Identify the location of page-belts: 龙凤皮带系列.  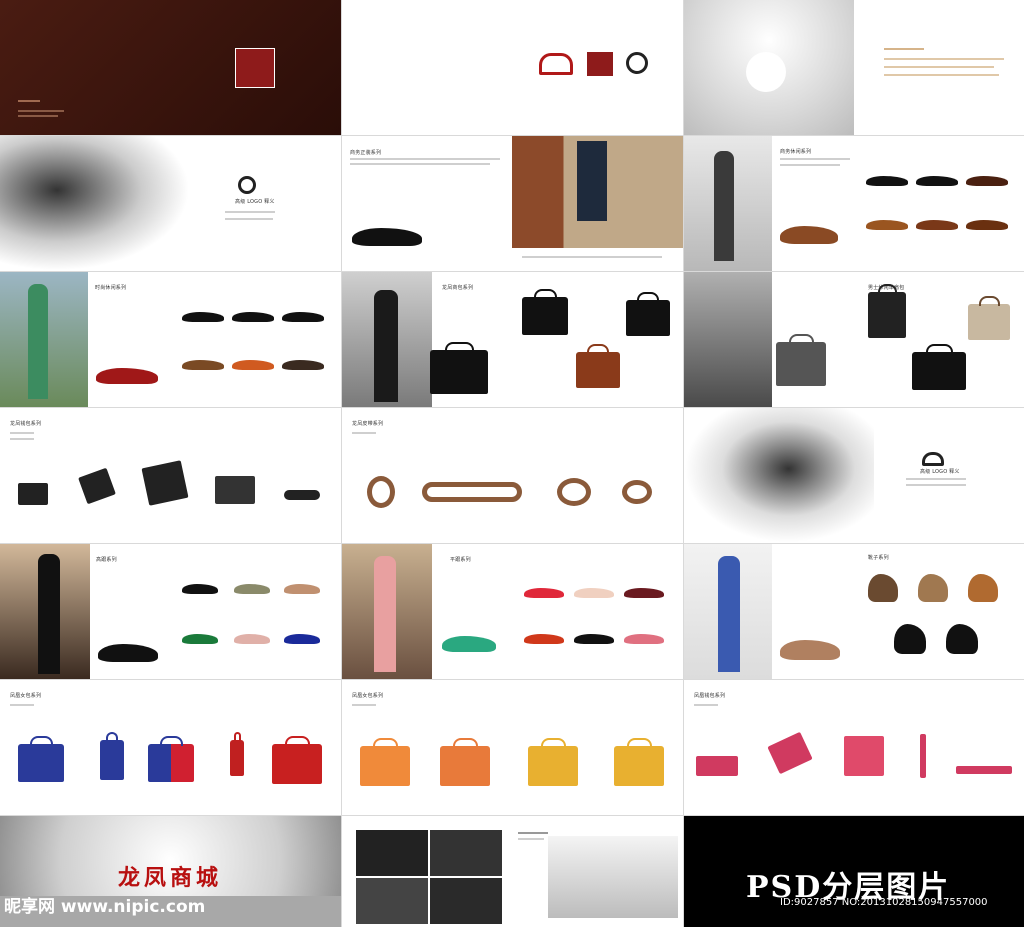
(512, 475).